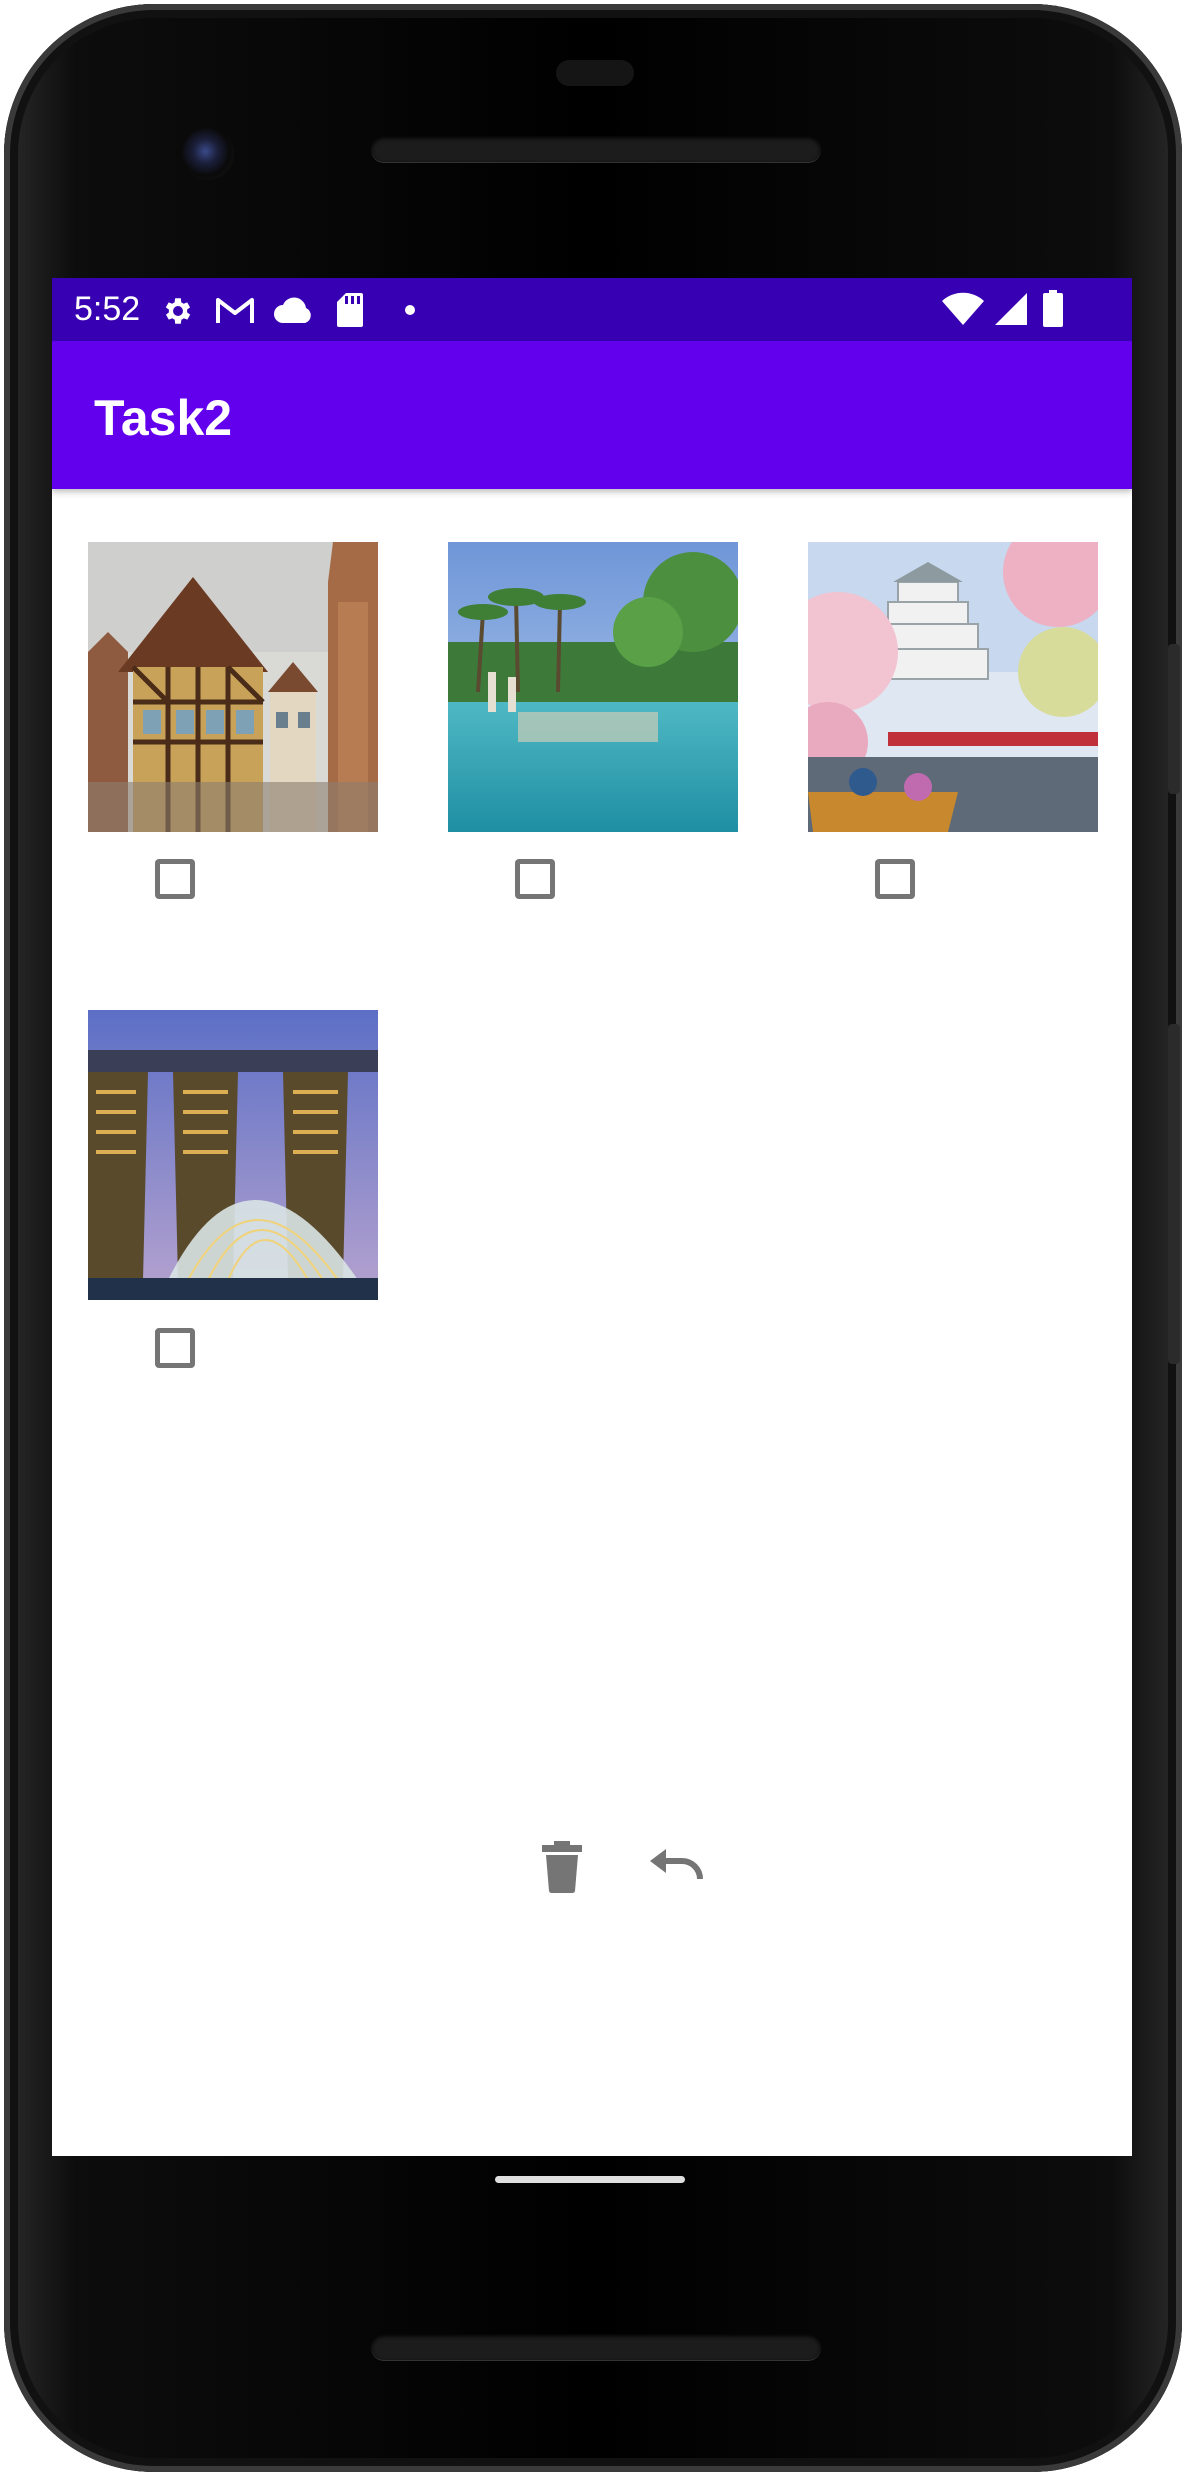 The height and width of the screenshot is (2480, 1194). I want to click on wifi-icon, so click(963, 308).